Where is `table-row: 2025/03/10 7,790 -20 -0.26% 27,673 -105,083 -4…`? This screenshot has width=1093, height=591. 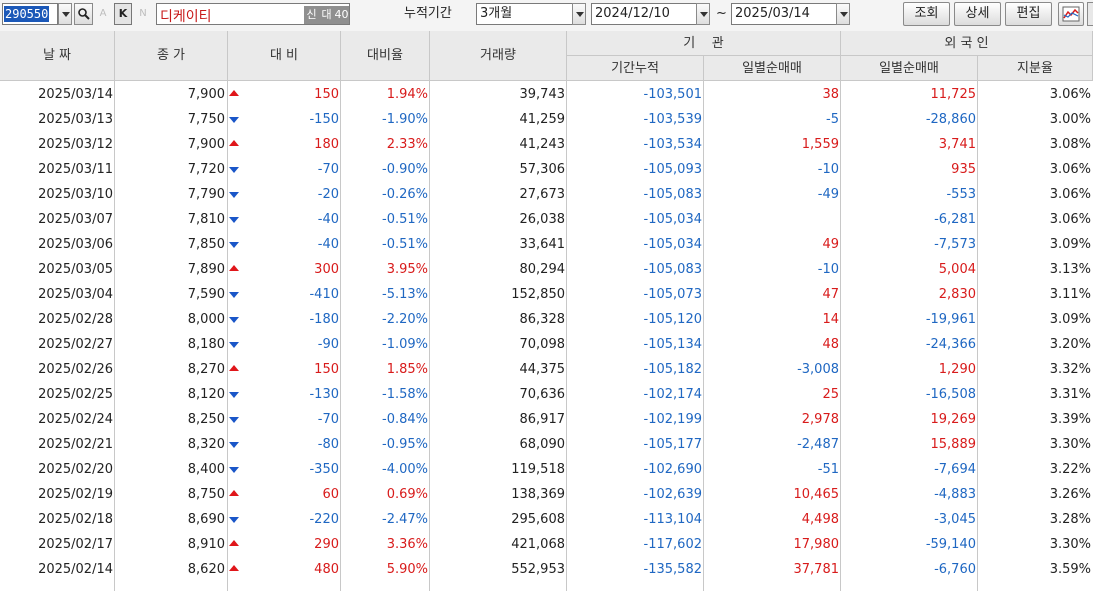
table-row: 2025/03/10 7,790 -20 -0.26% 27,673 -105,083 -4… is located at coordinates (546, 194).